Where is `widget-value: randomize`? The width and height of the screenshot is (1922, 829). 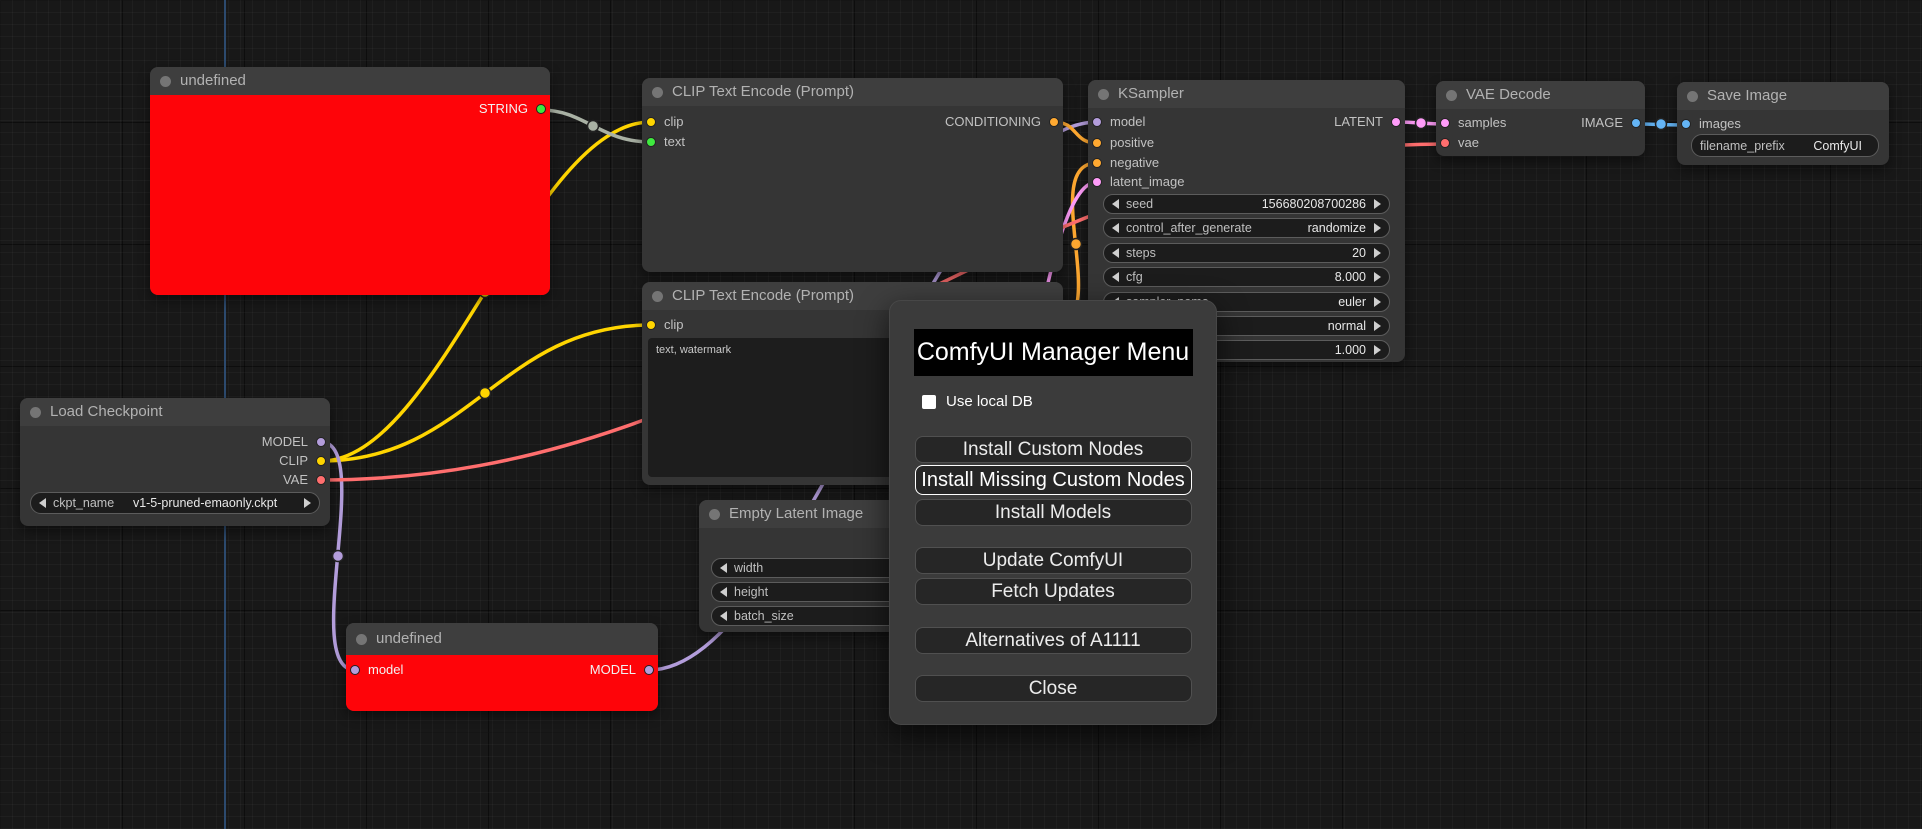
widget-value: randomize is located at coordinates (1336, 228).